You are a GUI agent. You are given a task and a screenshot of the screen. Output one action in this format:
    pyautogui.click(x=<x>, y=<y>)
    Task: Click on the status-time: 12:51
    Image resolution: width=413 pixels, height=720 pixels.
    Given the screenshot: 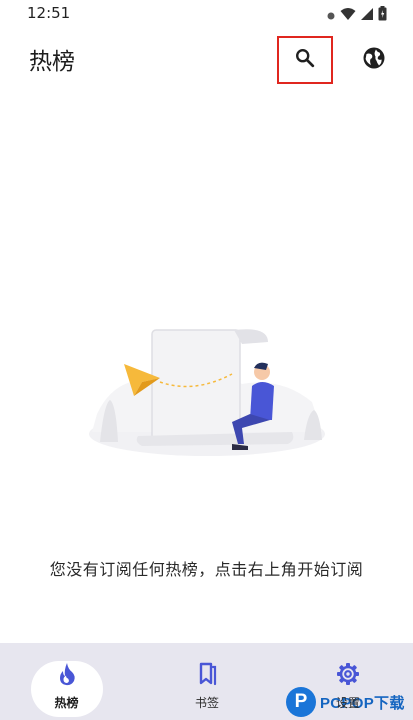 What is the action you would take?
    pyautogui.click(x=49, y=13)
    